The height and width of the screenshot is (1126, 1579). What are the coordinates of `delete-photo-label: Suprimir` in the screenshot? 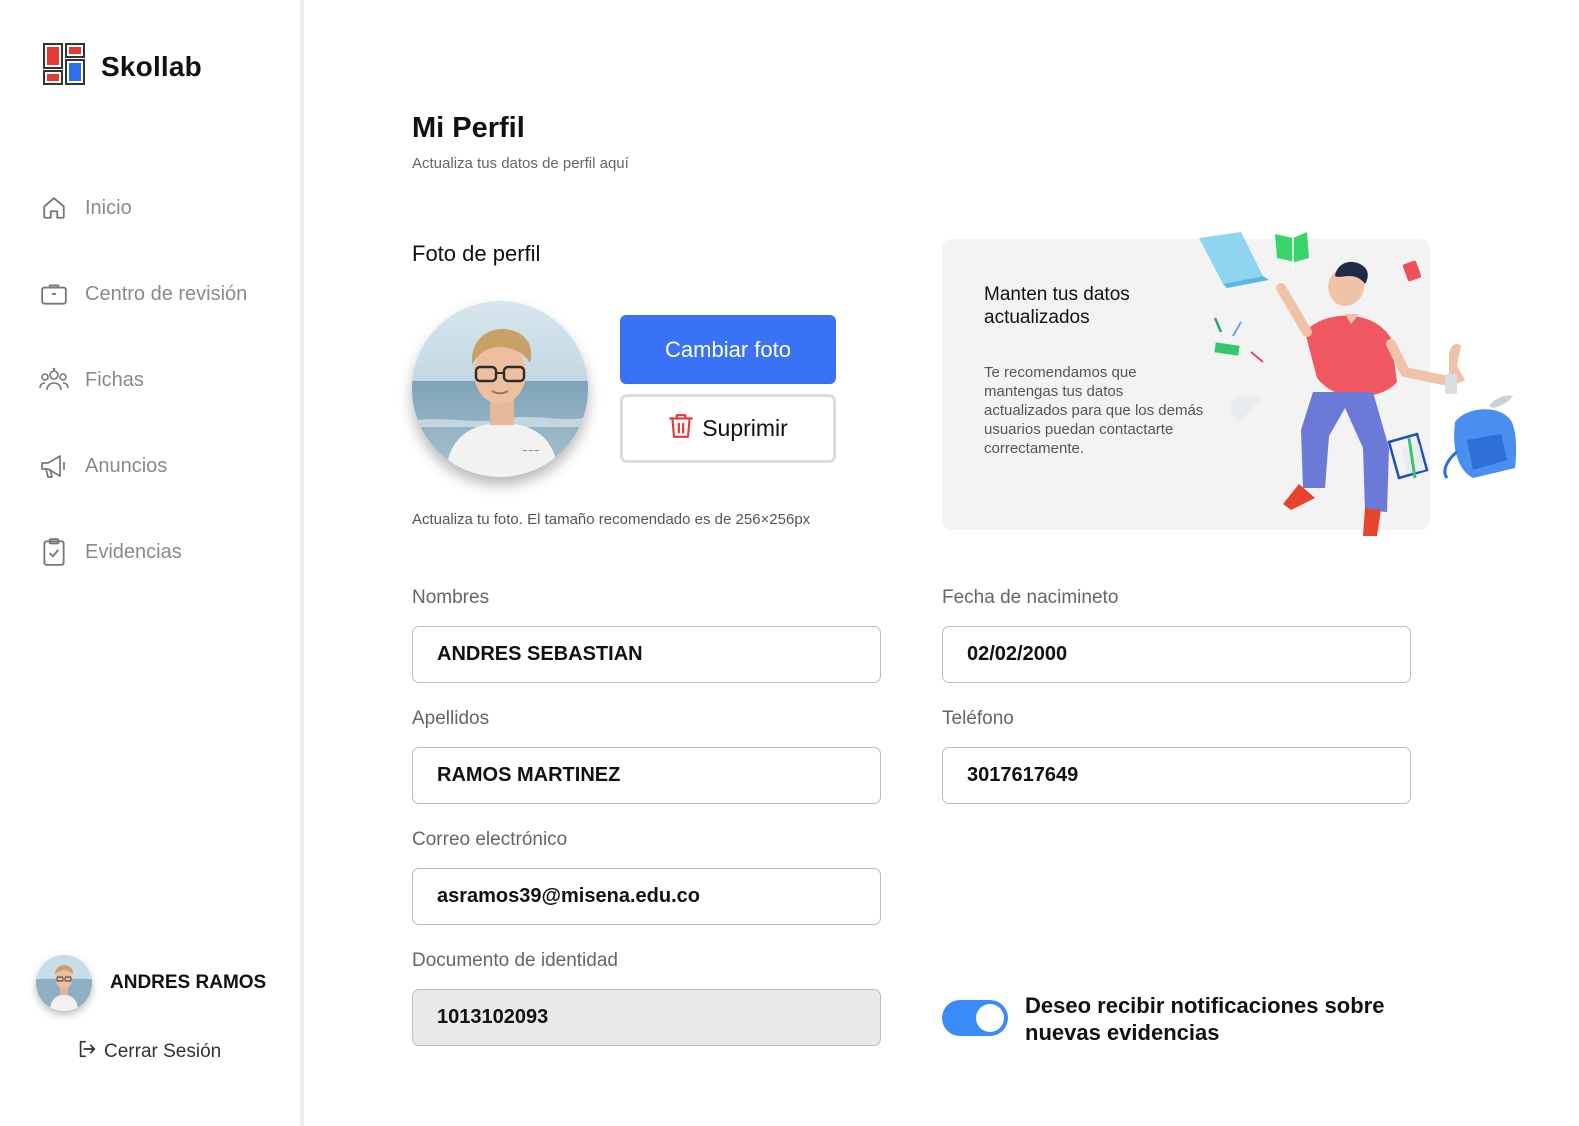 It's located at (745, 428).